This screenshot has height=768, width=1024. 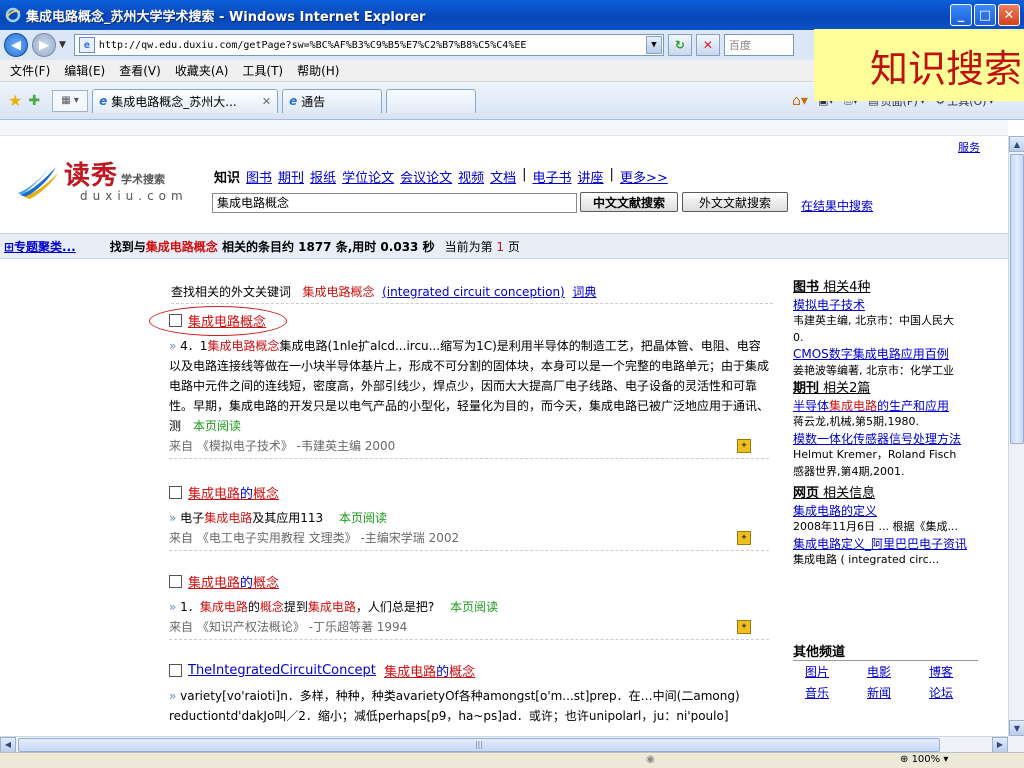 What do you see at coordinates (431, 100) in the screenshot?
I see `new-tab` at bounding box center [431, 100].